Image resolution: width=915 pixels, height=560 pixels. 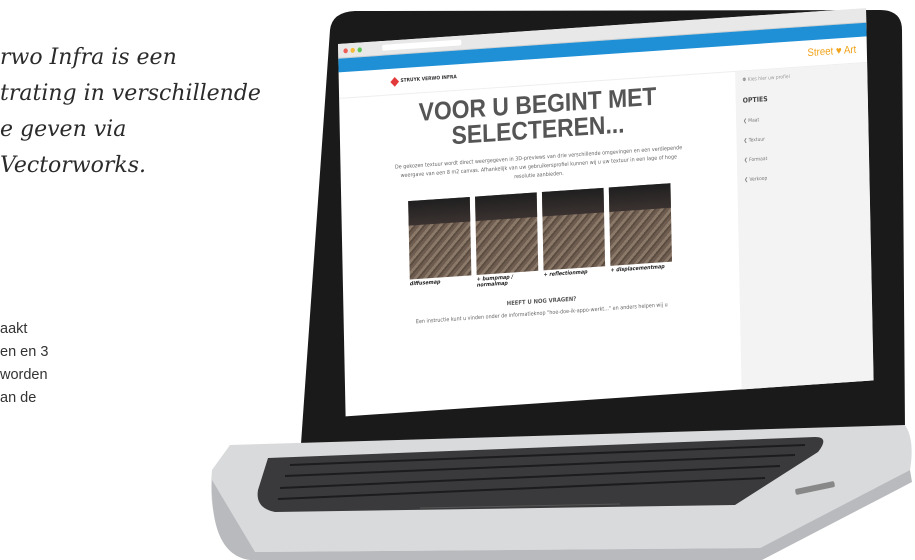 What do you see at coordinates (495, 281) in the screenshot?
I see `thumbnail-caption: + bumpmap / normalmap` at bounding box center [495, 281].